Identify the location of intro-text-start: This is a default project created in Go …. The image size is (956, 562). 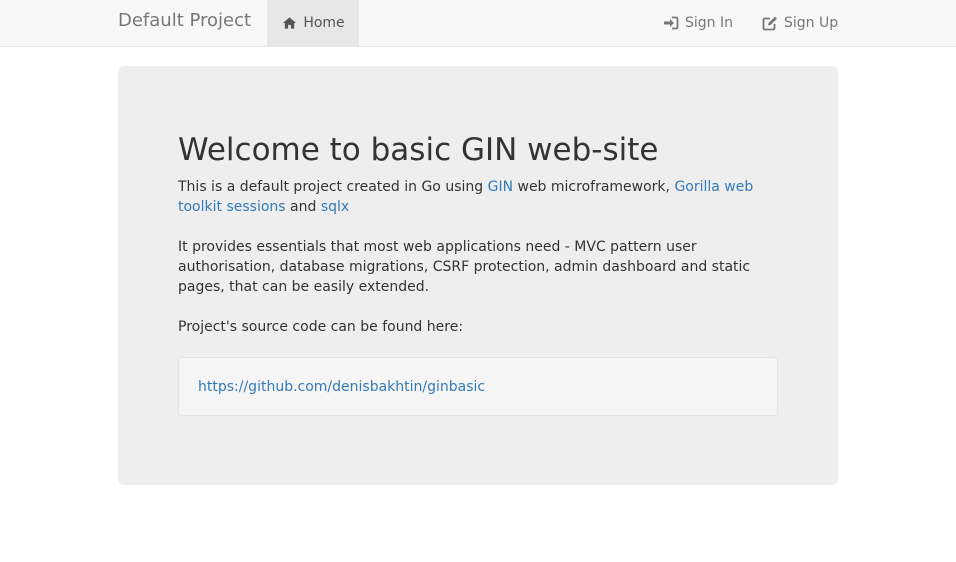
(333, 187).